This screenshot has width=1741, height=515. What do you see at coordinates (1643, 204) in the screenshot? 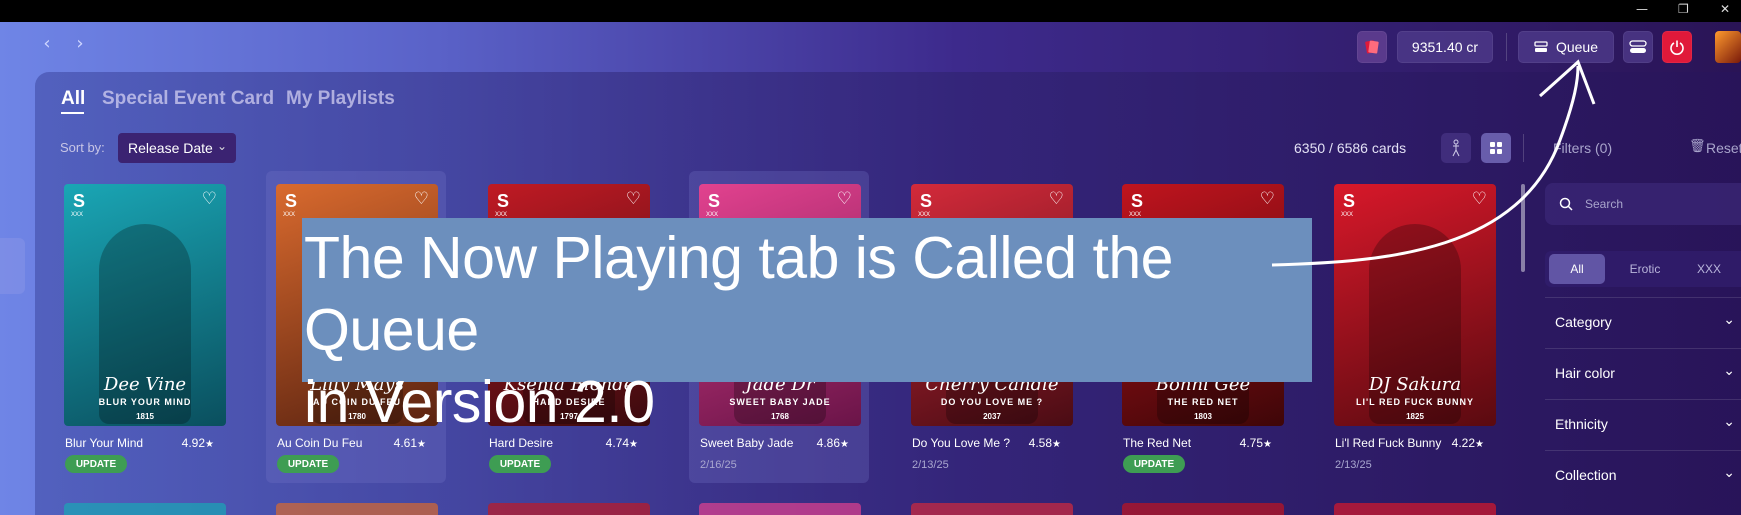
I see `search-input: Search` at bounding box center [1643, 204].